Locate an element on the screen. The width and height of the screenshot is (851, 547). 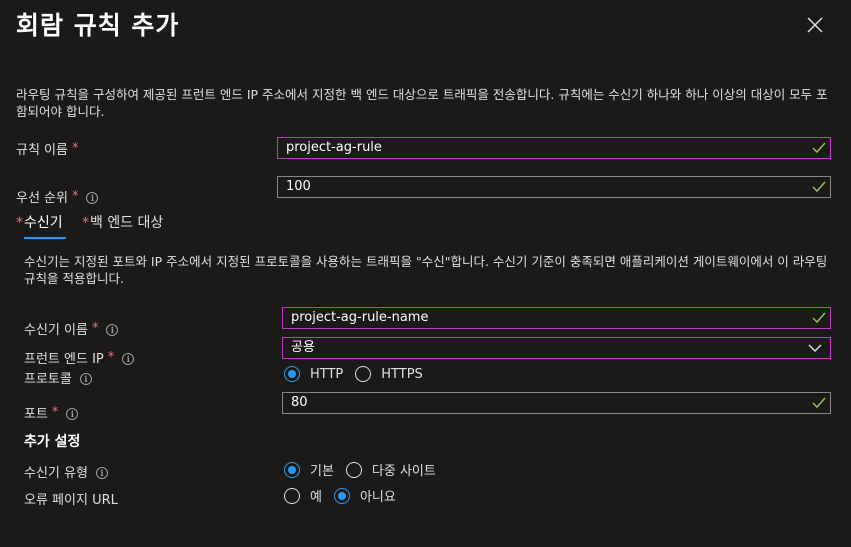
dialog-title: 회람 규칙 추가 is located at coordinates (98, 25).